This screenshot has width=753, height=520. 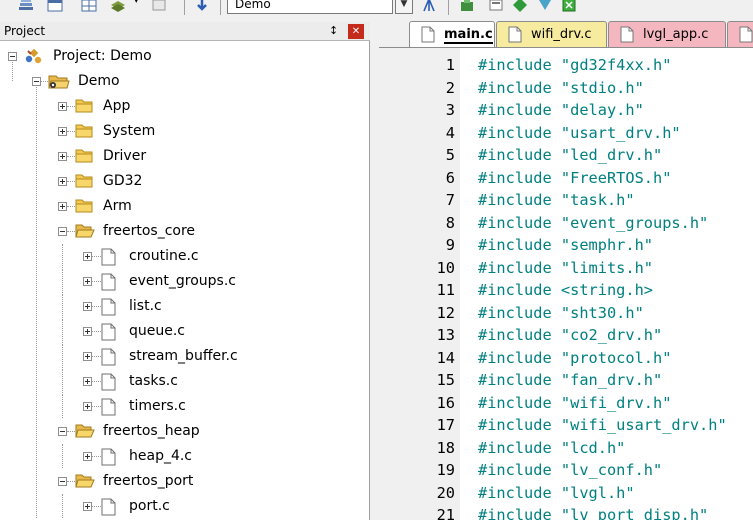 I want to click on chevron-down-icon: ▼, so click(x=404, y=7).